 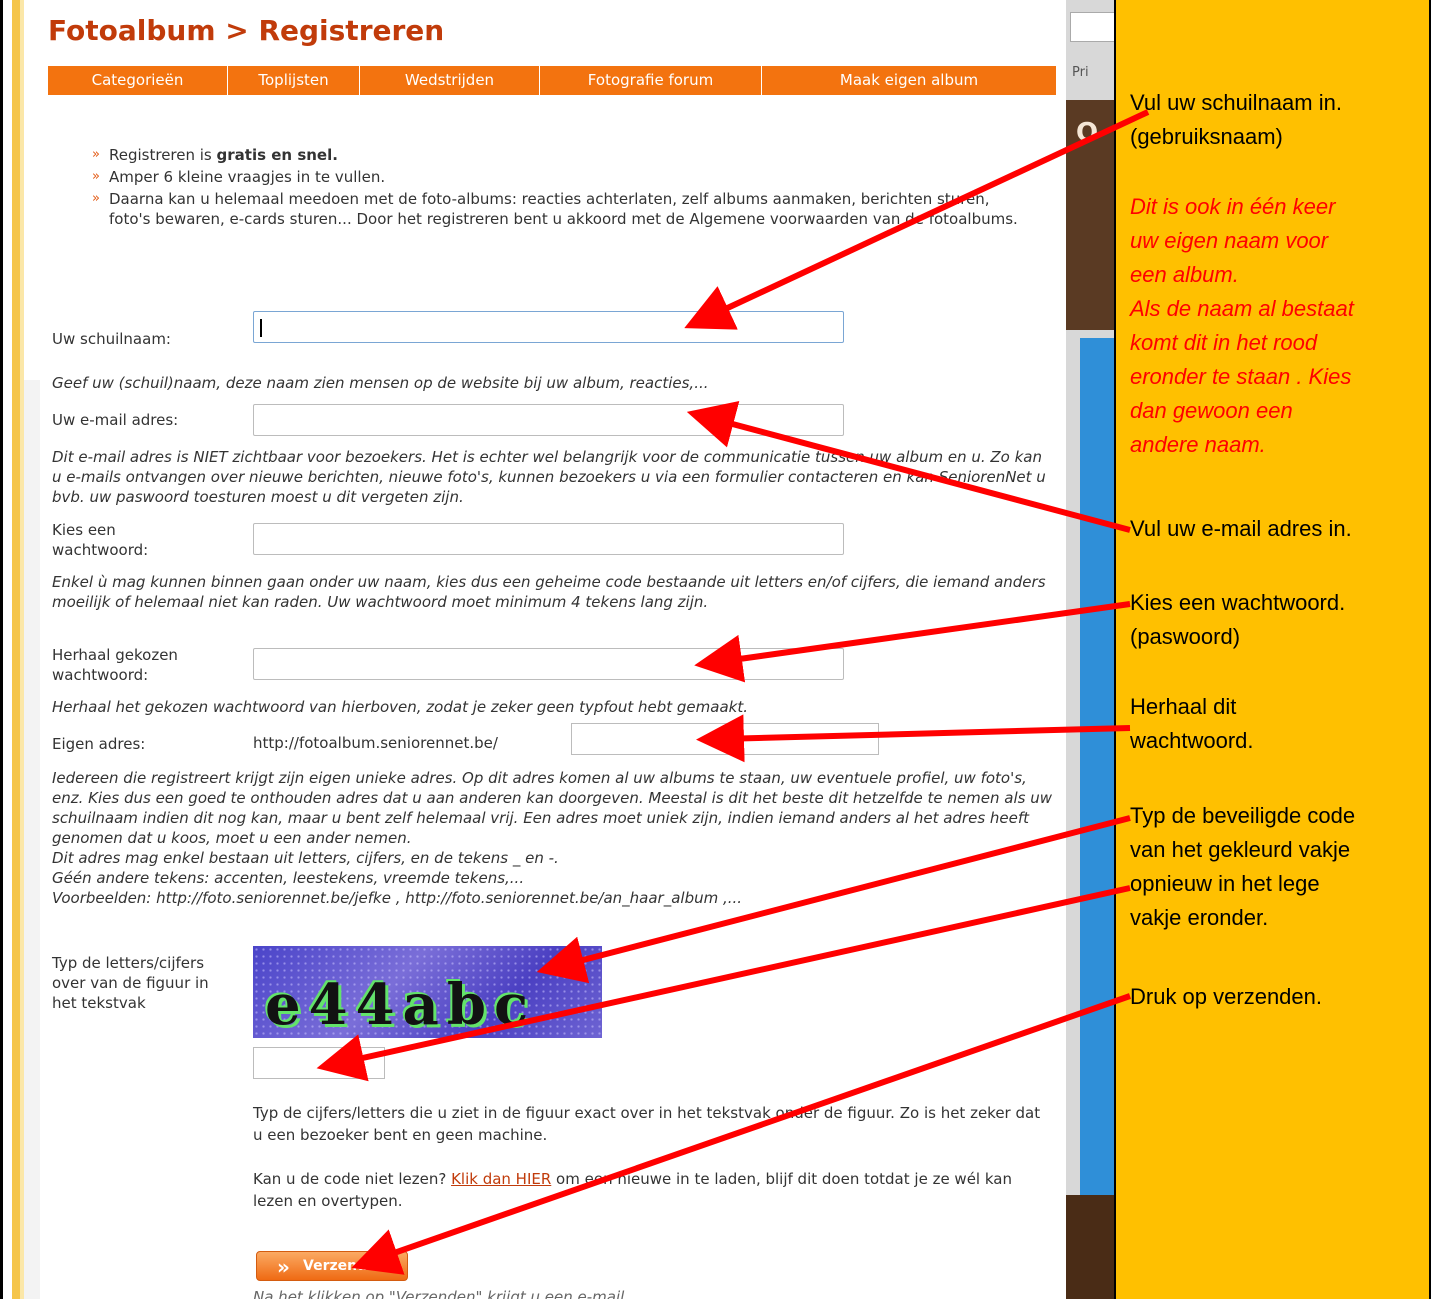 I want to click on arrow-to-captcha-image, so click(x=833, y=899).